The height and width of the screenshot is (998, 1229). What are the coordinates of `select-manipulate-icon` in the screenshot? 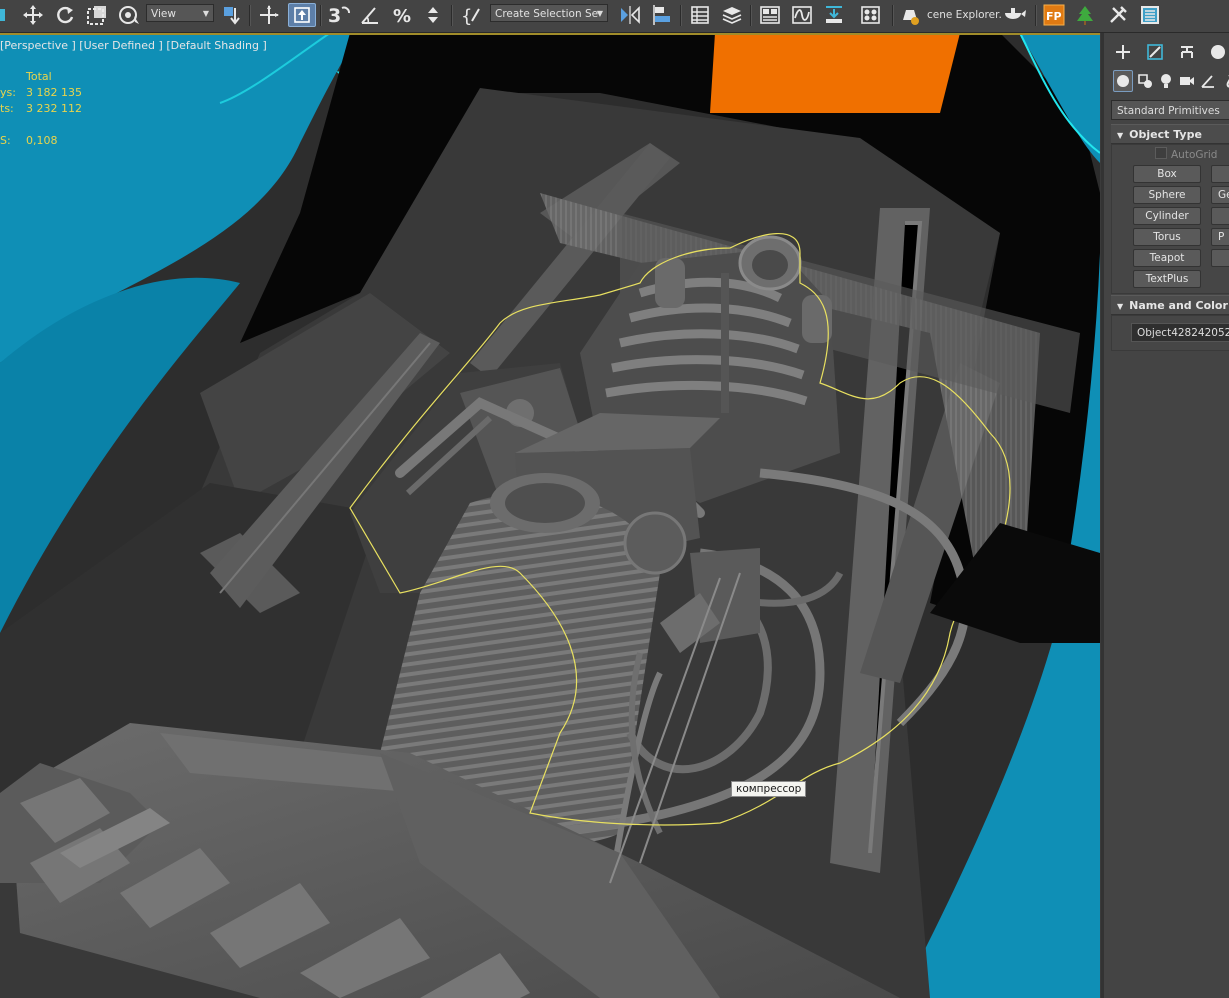 It's located at (269, 15).